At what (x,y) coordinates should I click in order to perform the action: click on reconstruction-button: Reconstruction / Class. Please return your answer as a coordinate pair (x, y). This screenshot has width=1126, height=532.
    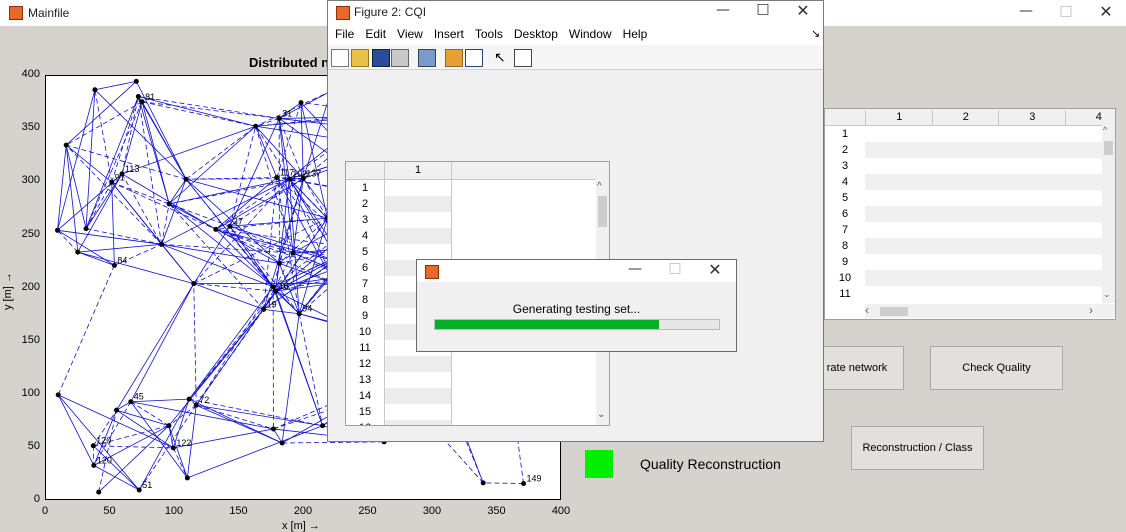
    Looking at the image, I should click on (917, 448).